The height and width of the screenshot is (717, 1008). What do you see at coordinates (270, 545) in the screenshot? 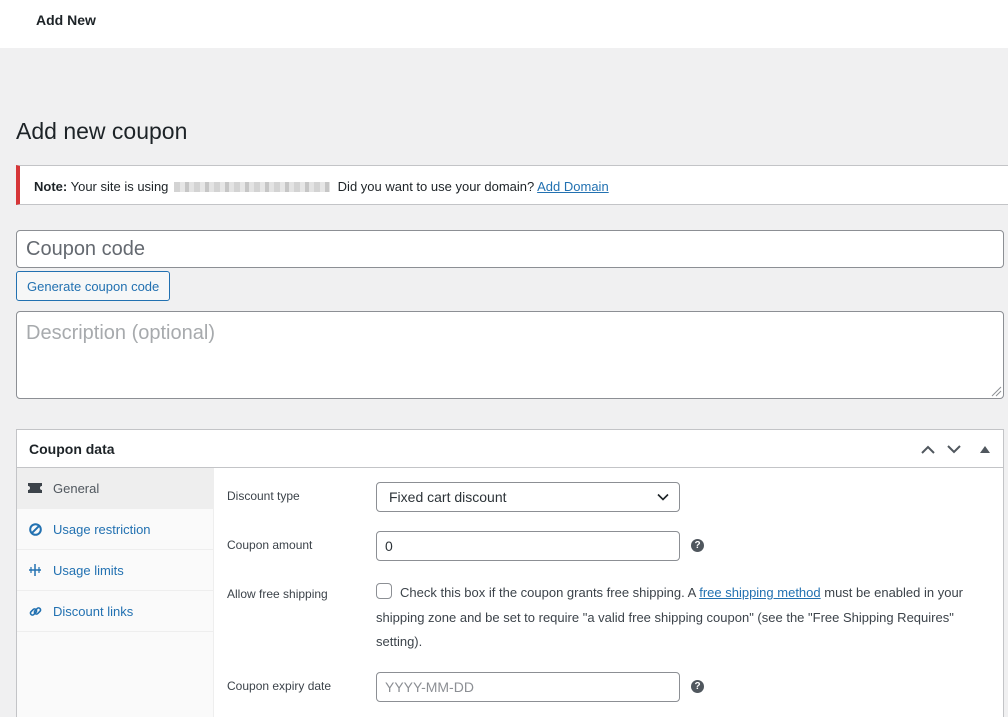
I see `coupon-amount-label: Coupon amount` at bounding box center [270, 545].